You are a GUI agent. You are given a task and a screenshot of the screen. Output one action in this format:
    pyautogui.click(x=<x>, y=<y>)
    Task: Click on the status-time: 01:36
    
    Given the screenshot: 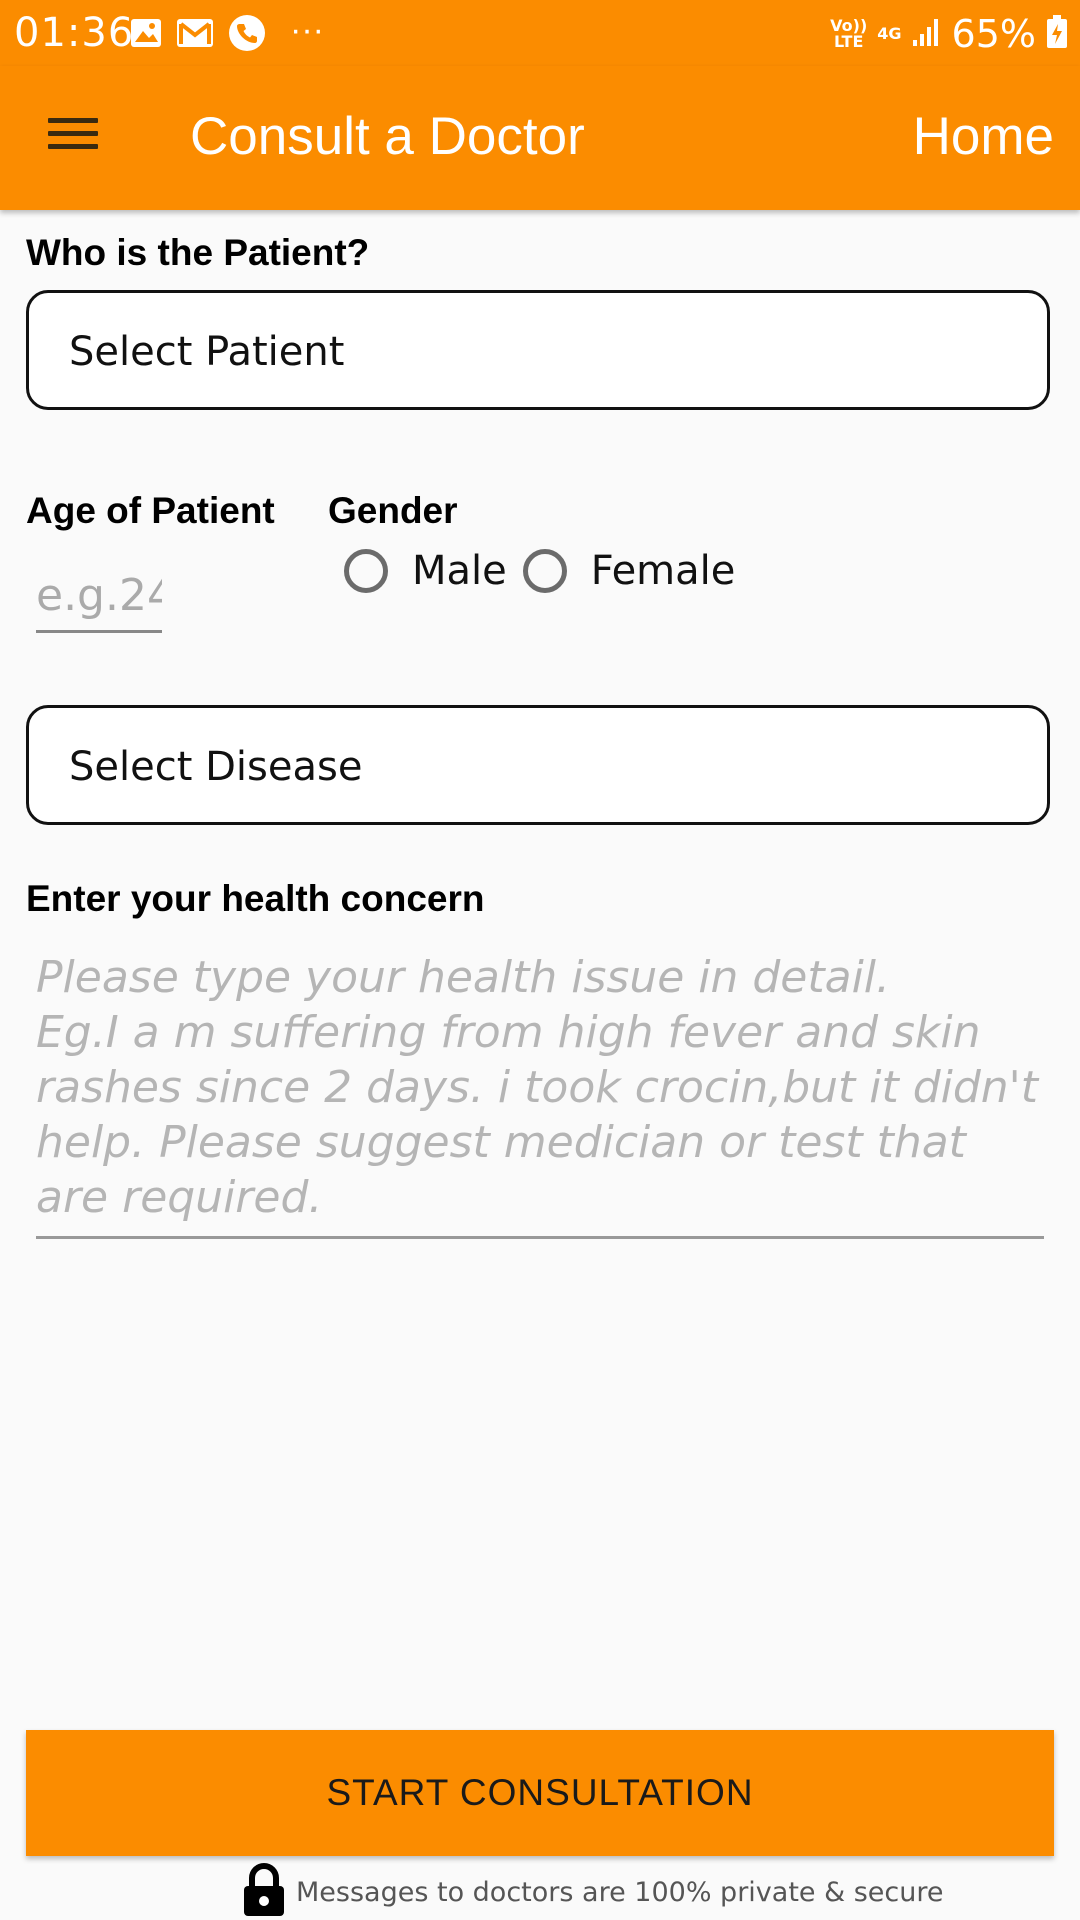 What is the action you would take?
    pyautogui.click(x=74, y=33)
    